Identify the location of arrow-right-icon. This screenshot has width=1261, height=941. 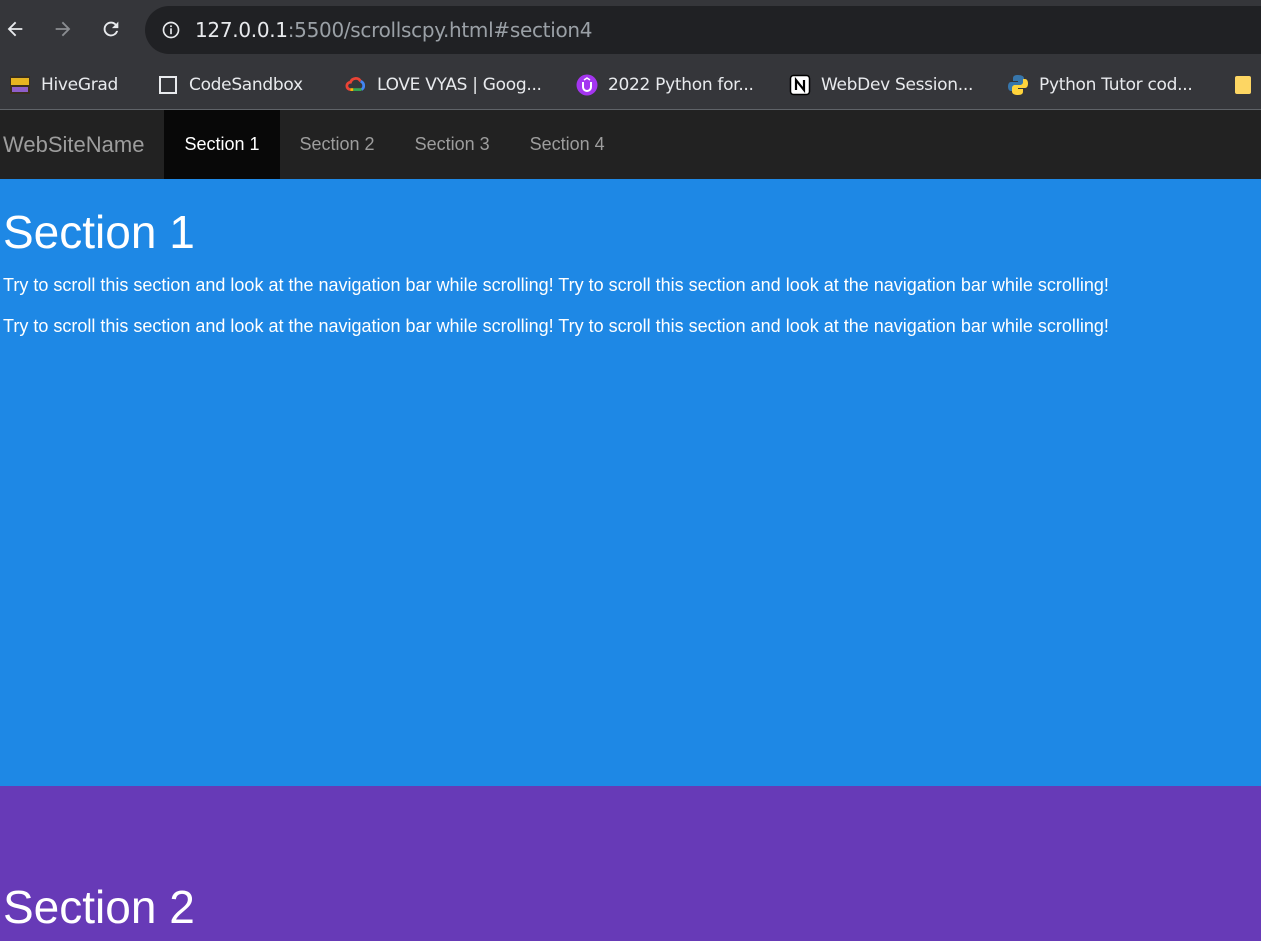
(63, 29).